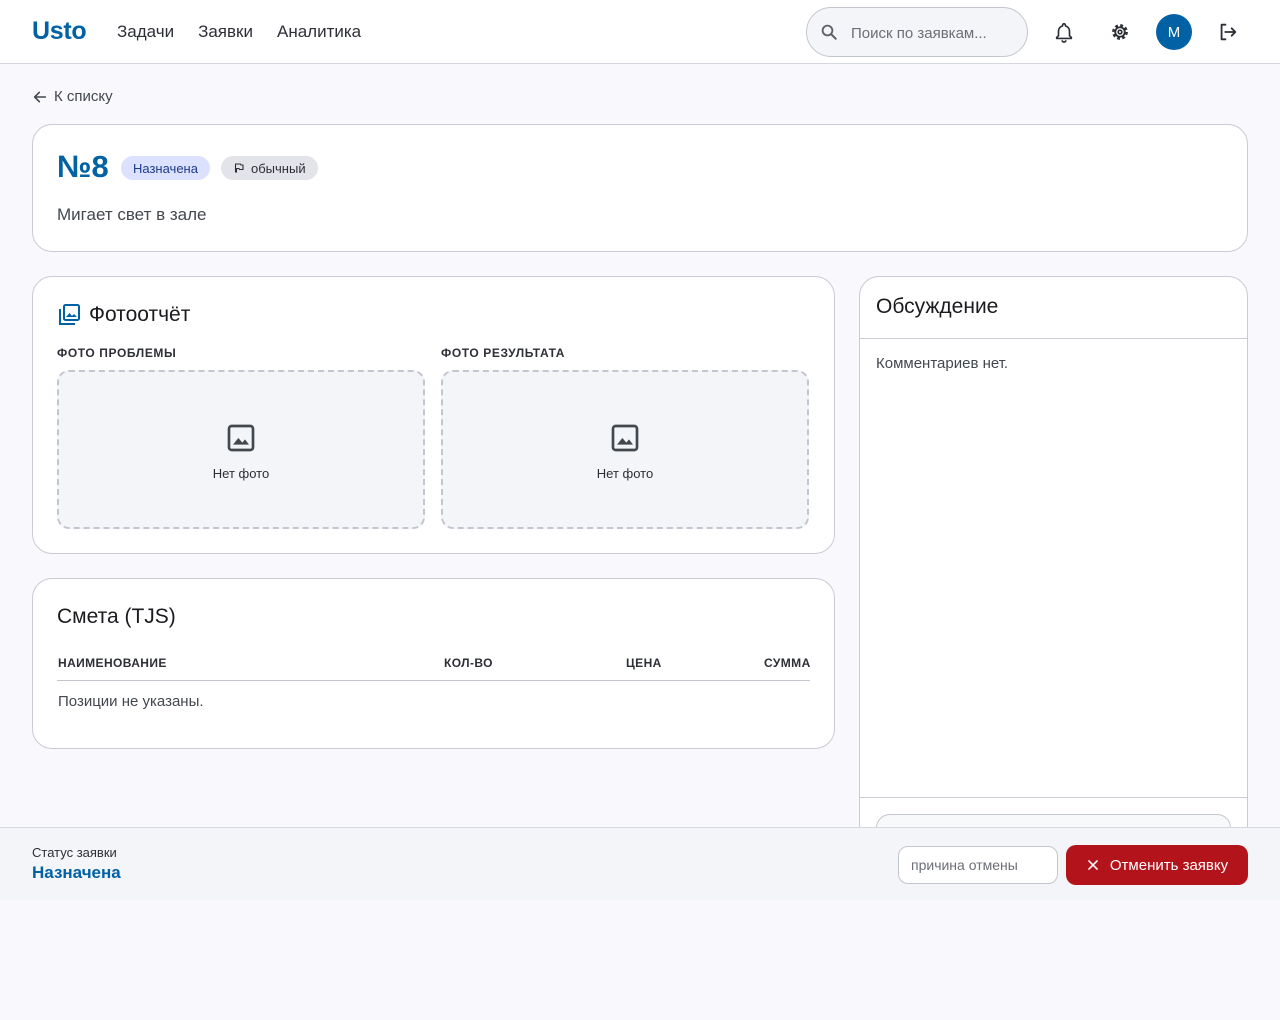  I want to click on priority-badge-label: обычный, so click(278, 168).